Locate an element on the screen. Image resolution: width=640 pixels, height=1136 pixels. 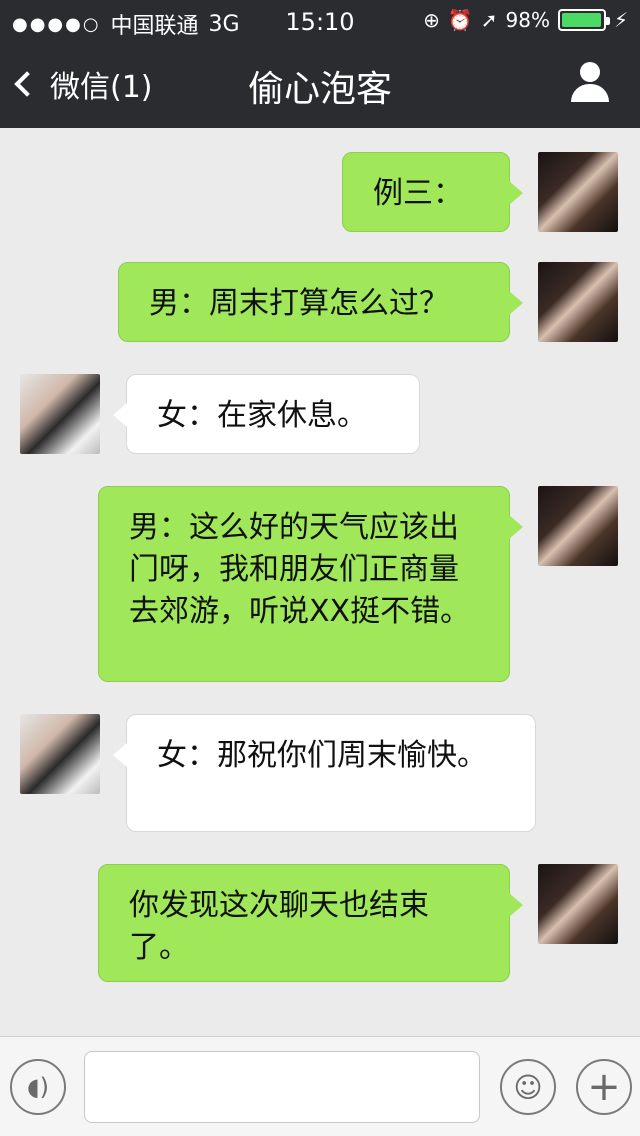
message-bubble-outgoing: 例三： is located at coordinates (432, 192).